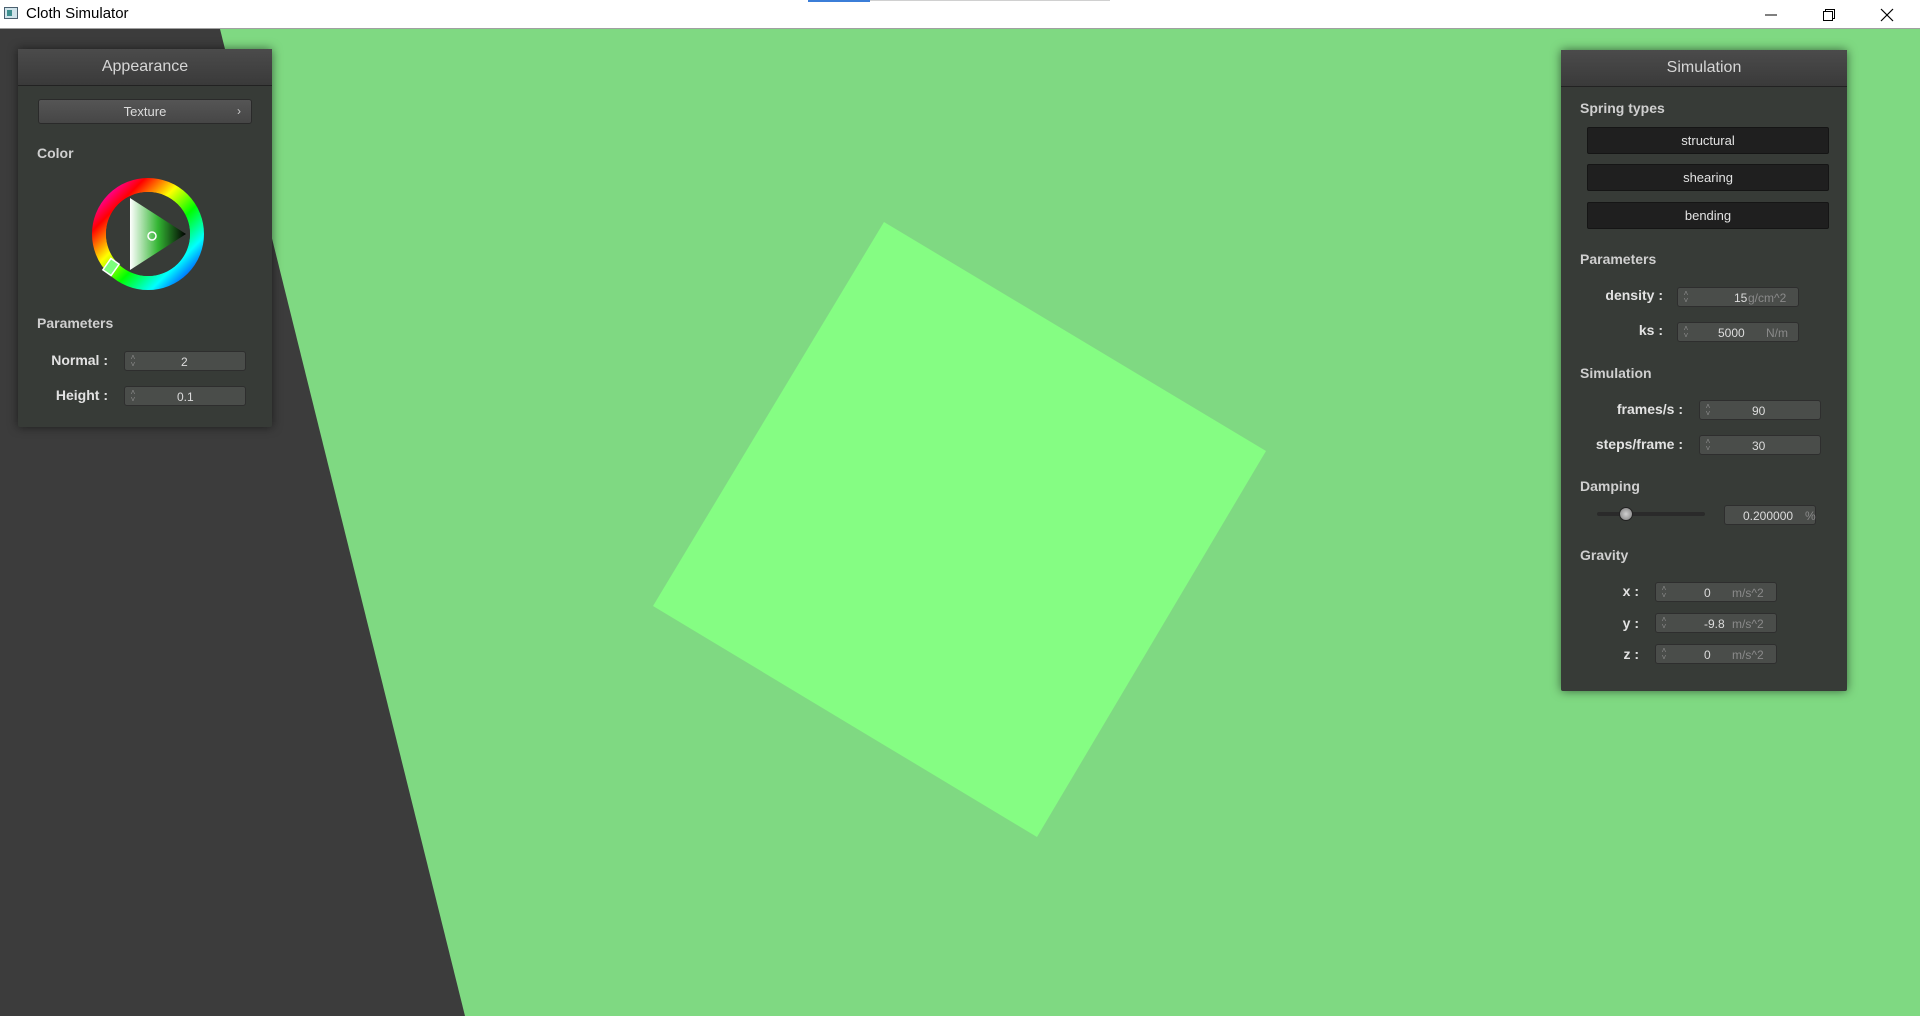  What do you see at coordinates (1810, 516) in the screenshot?
I see `damping-unit: %` at bounding box center [1810, 516].